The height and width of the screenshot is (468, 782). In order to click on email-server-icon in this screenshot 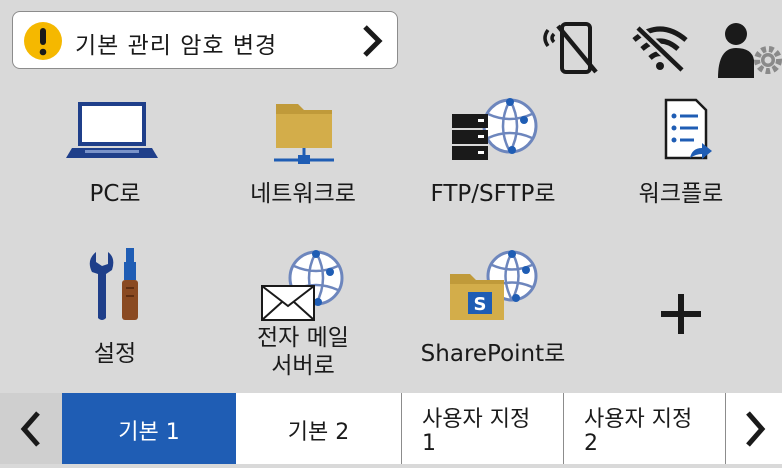, I will do `click(302, 285)`.